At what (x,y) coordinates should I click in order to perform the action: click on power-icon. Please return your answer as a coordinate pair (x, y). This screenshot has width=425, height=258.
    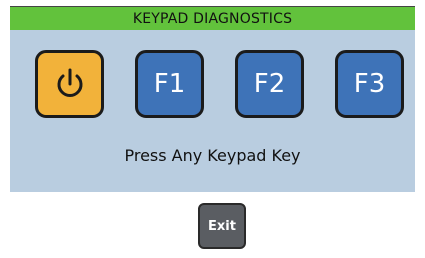
    Looking at the image, I should click on (69, 82).